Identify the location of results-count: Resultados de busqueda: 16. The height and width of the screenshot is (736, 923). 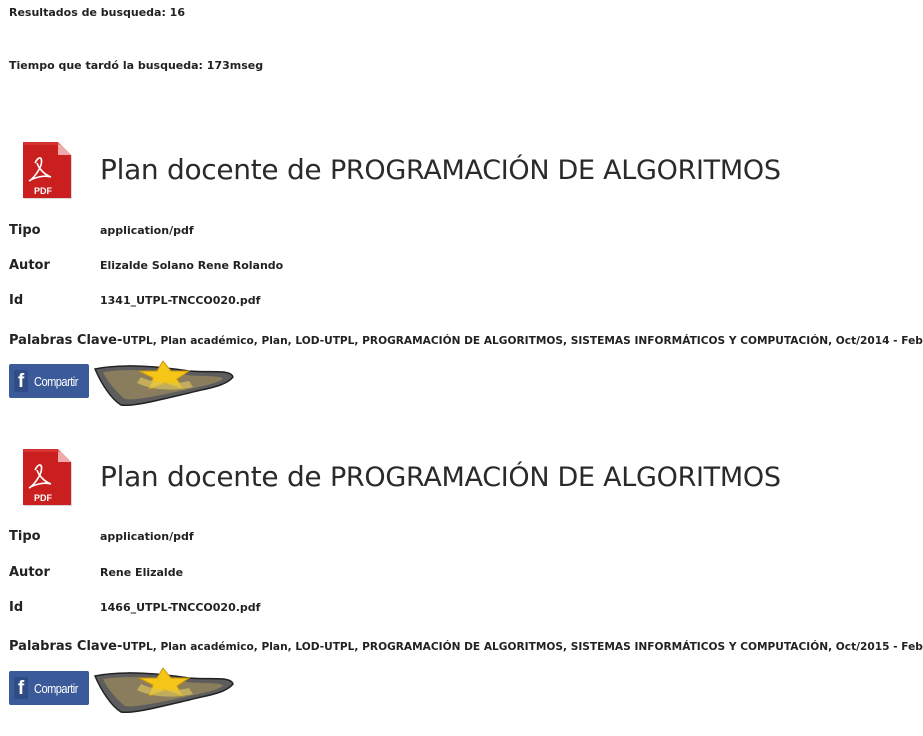
(97, 12).